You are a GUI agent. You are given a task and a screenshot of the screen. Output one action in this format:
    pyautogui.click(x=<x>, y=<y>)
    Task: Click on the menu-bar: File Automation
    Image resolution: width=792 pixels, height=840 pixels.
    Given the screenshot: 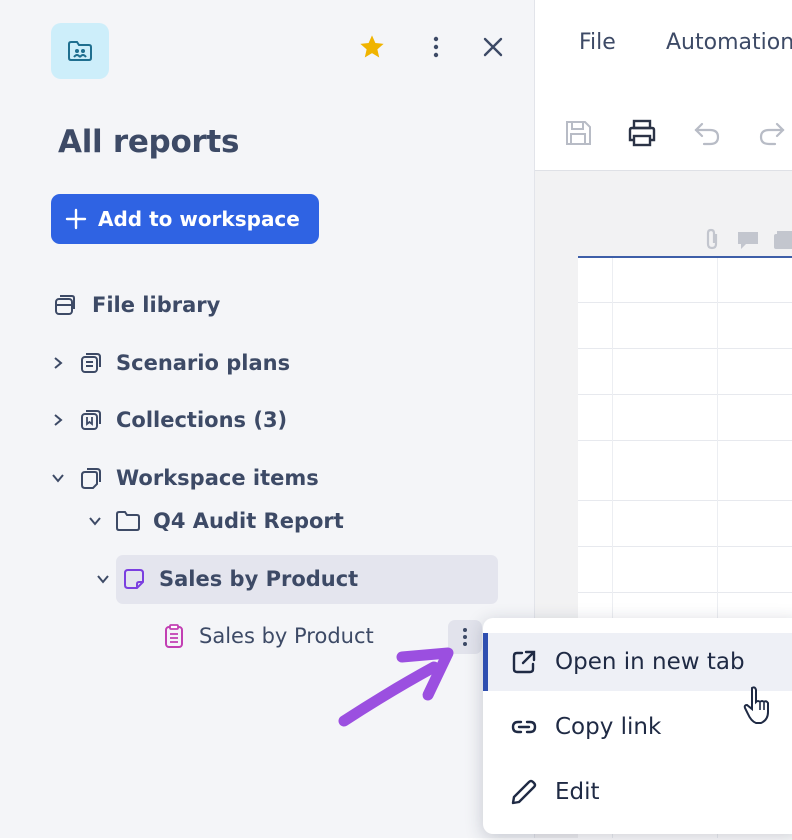 What is the action you would take?
    pyautogui.click(x=663, y=45)
    